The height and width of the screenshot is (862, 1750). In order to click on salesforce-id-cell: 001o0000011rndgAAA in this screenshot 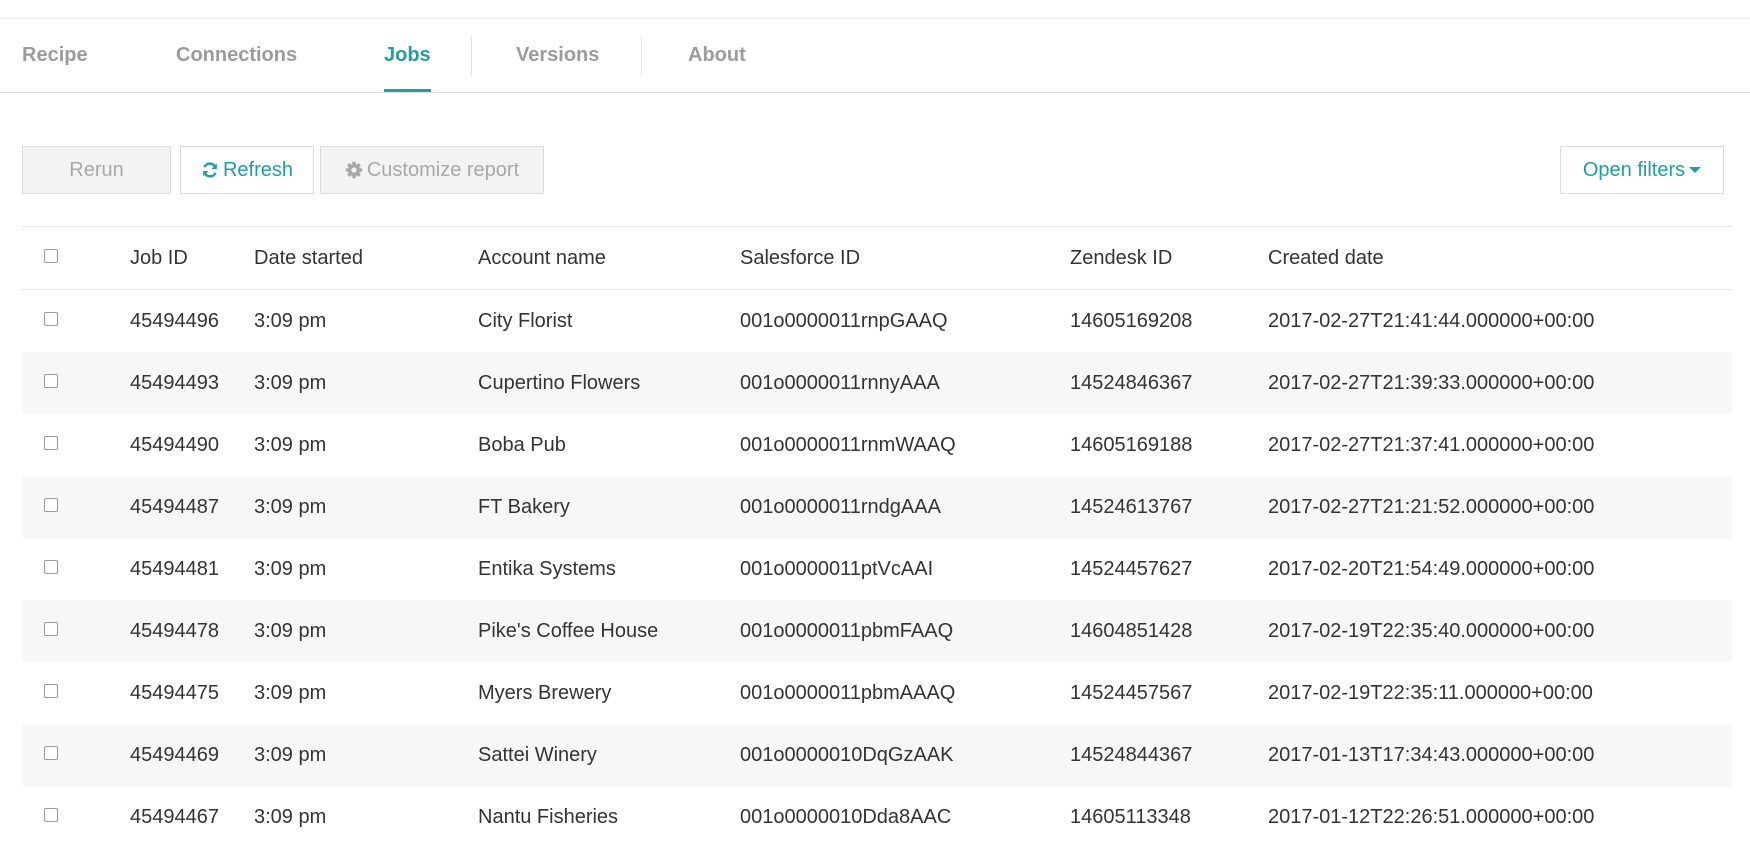, I will do `click(840, 507)`.